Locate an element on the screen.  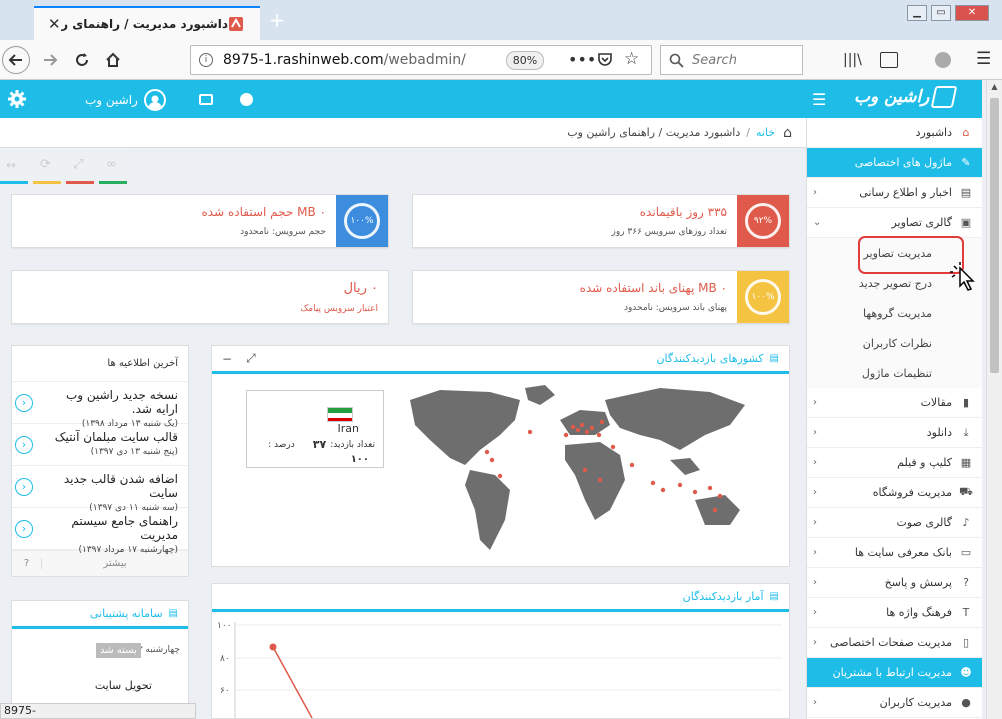
menu-icon: ☰ is located at coordinates (983, 59).